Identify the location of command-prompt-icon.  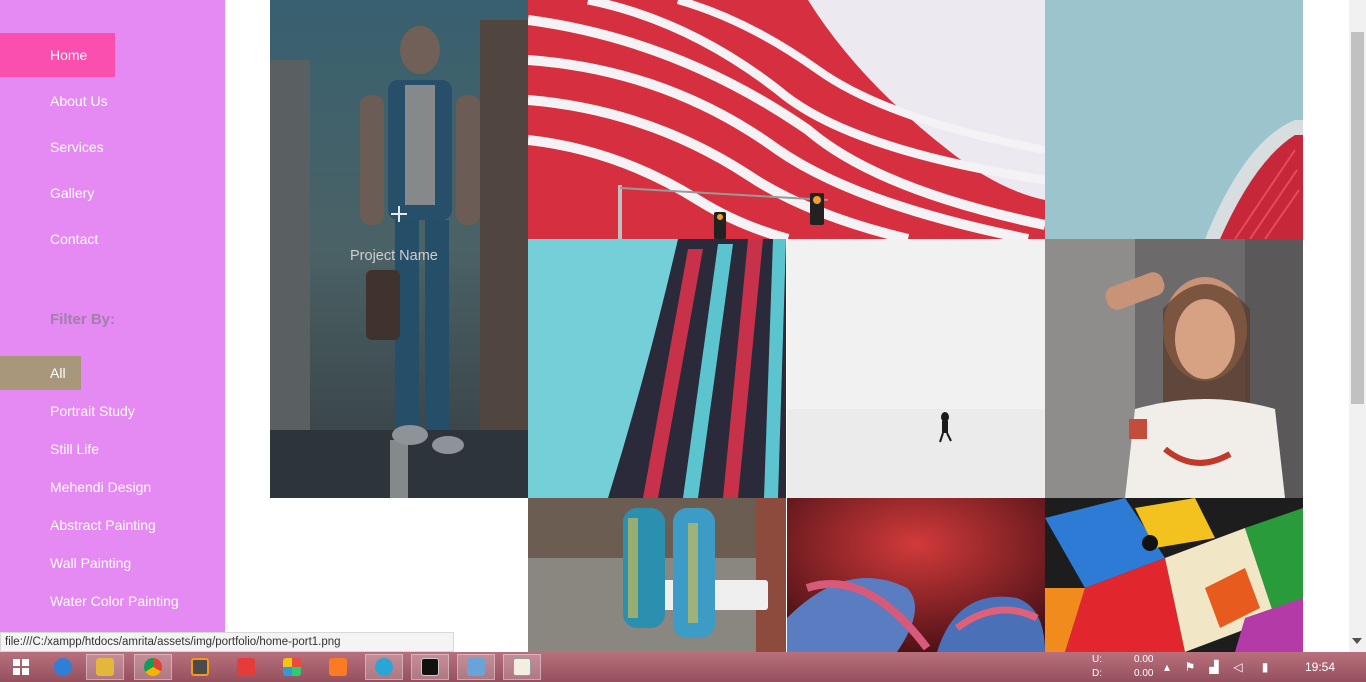
(430, 667).